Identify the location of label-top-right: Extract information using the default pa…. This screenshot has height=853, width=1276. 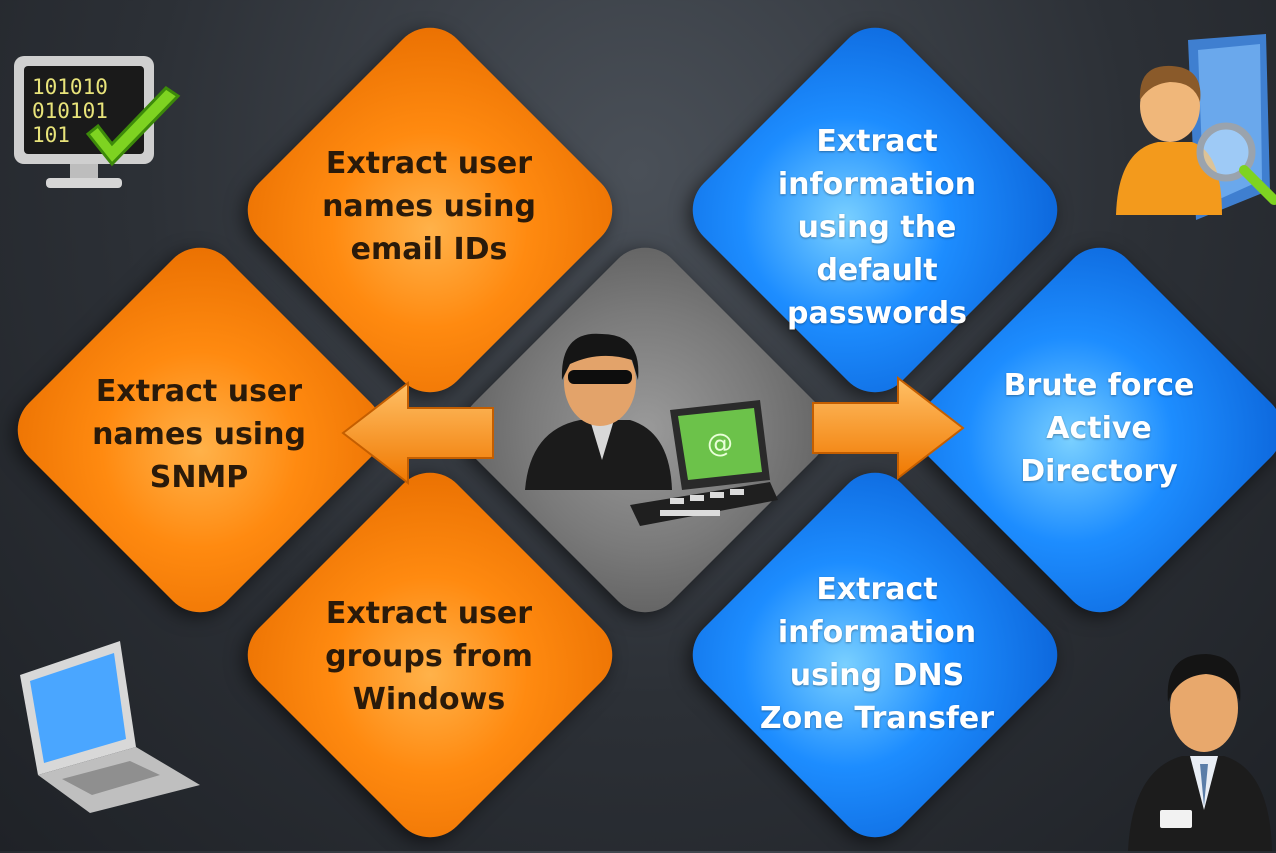
(877, 227).